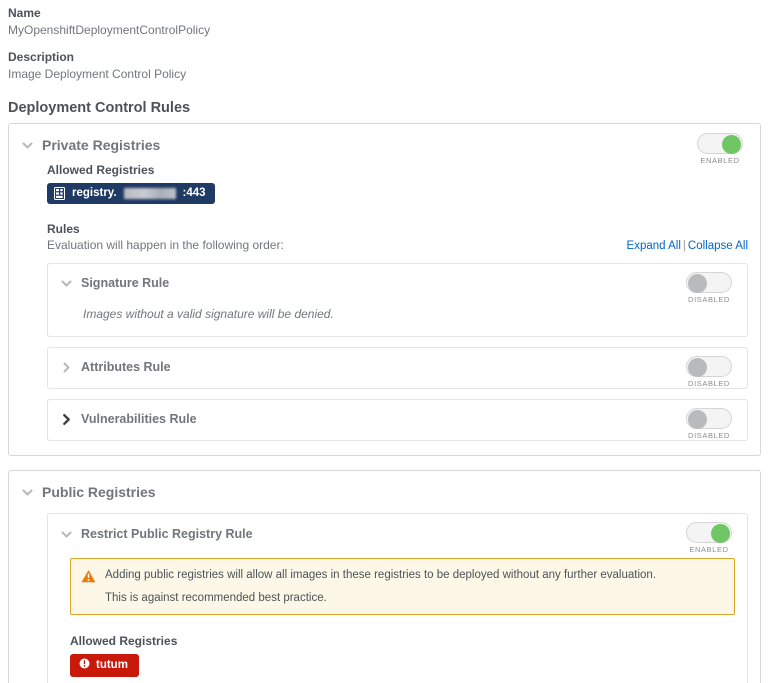  What do you see at coordinates (24, 13) in the screenshot?
I see `name-label: Name` at bounding box center [24, 13].